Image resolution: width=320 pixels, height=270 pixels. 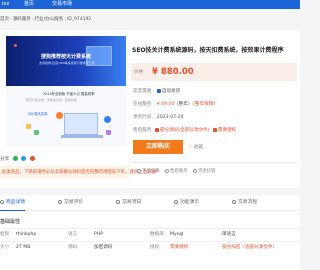 I want to click on attribute-heading: 基础属性, so click(x=10, y=222).